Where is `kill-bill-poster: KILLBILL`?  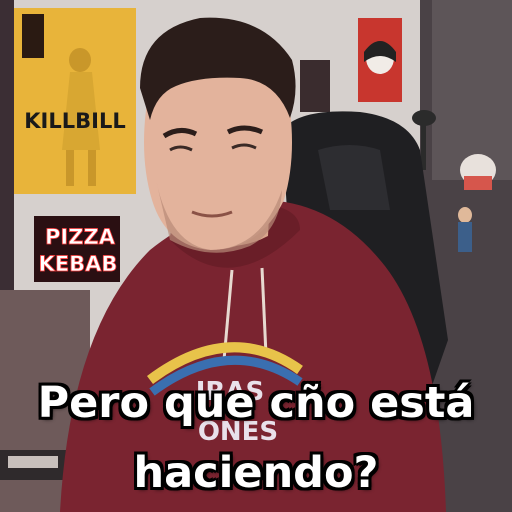 kill-bill-poster: KILLBILL is located at coordinates (75, 101).